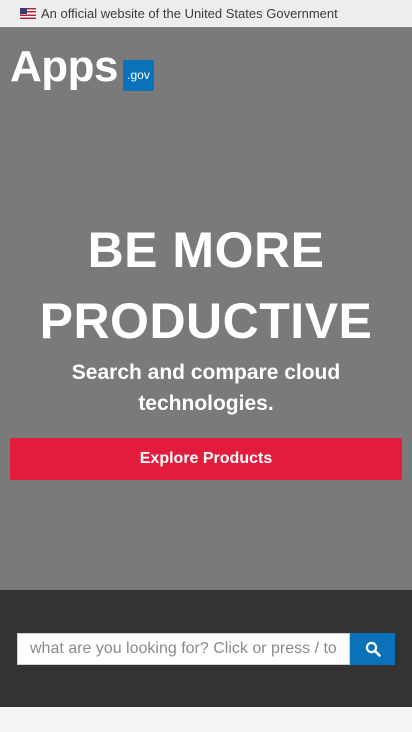  Describe the element at coordinates (183, 649) in the screenshot. I see `search-input` at that location.